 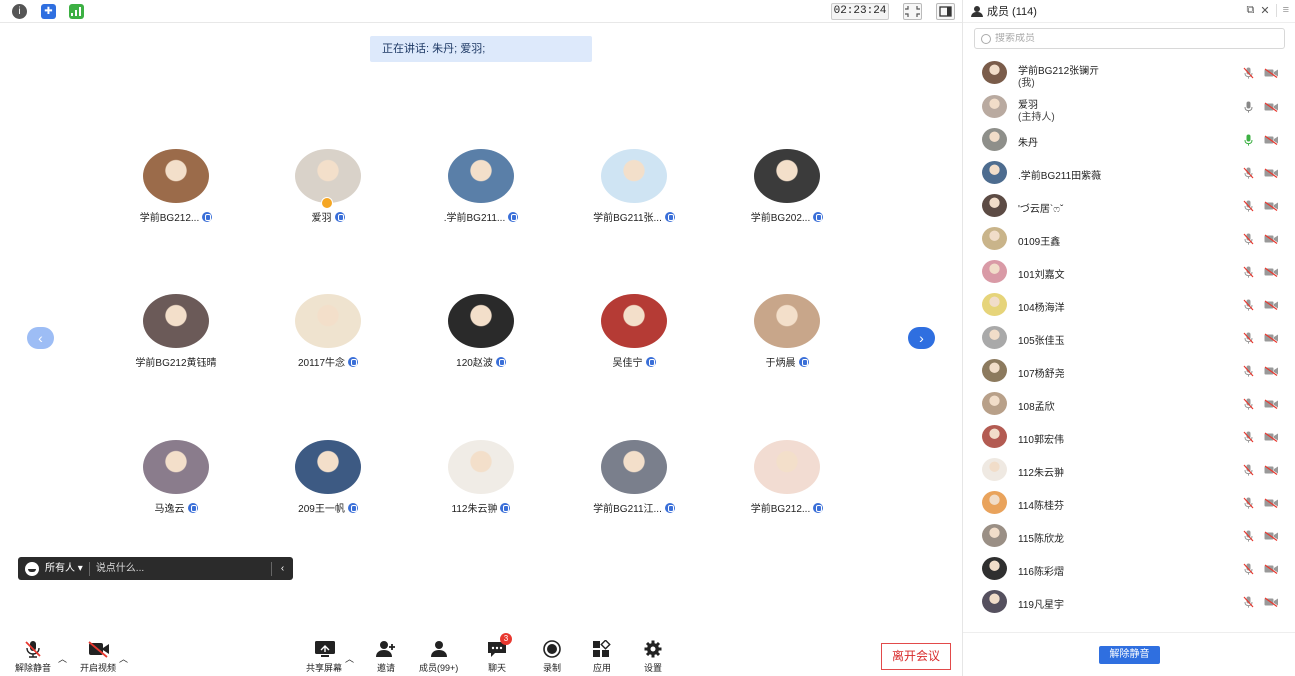 I want to click on member-row: 爱羽 (主持人), so click(x=1129, y=106).